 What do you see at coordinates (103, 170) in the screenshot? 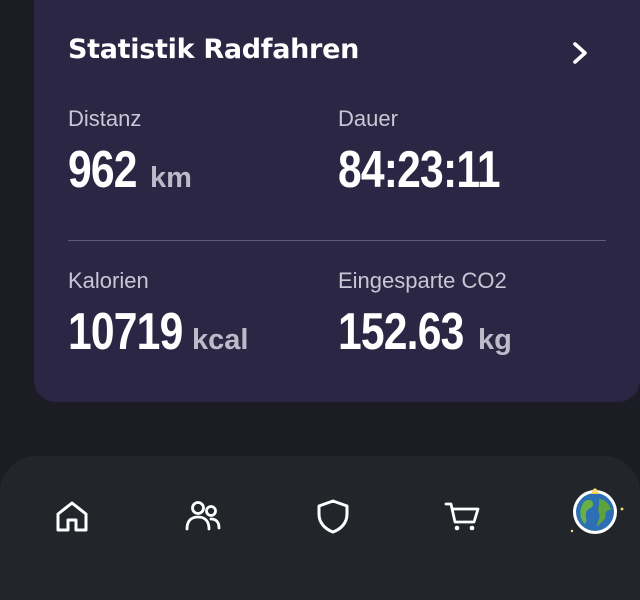
I see `stat-value: 962` at bounding box center [103, 170].